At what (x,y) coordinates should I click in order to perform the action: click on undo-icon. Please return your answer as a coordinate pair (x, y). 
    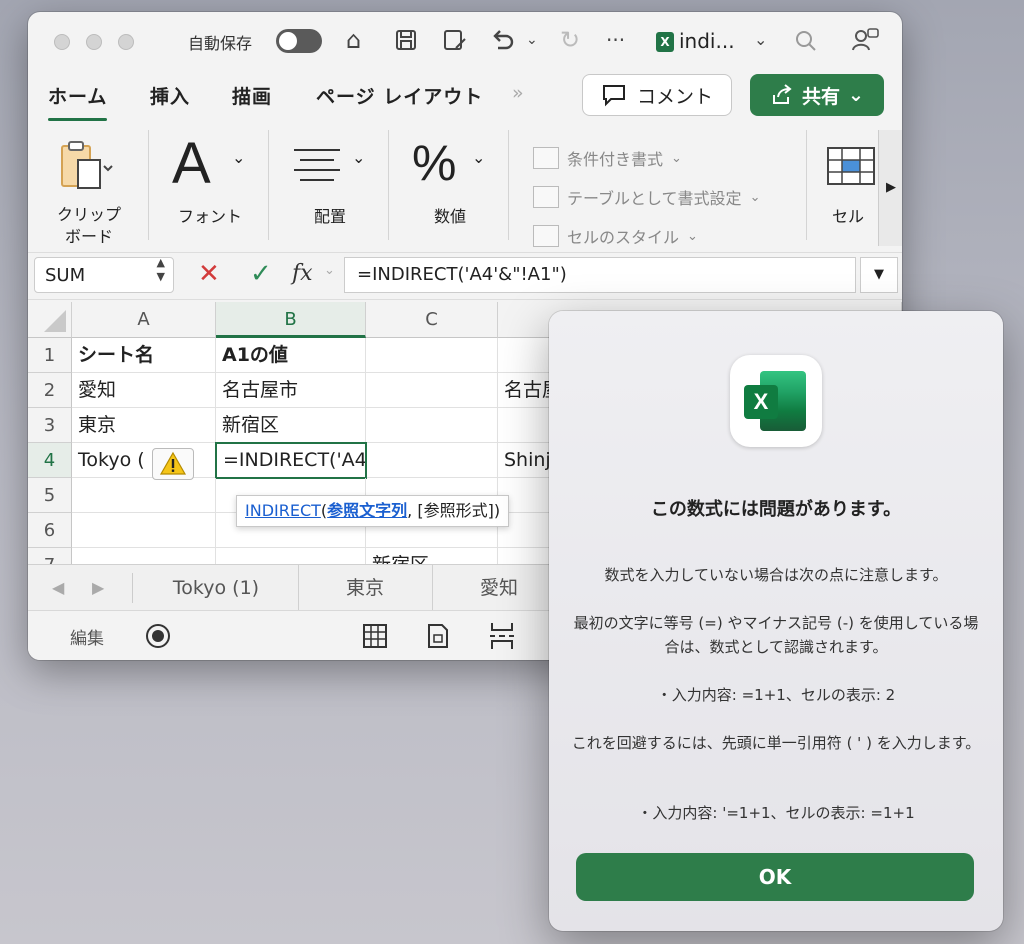
    Looking at the image, I should click on (502, 40).